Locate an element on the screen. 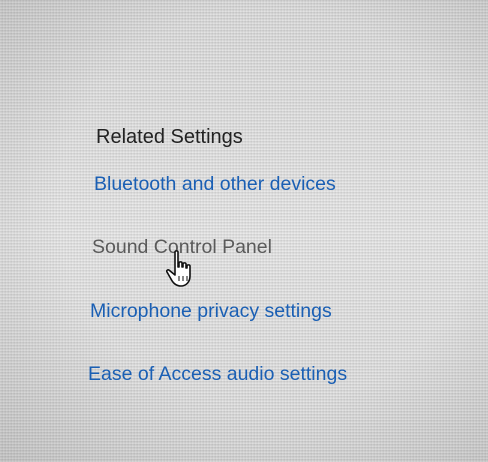 The image size is (488, 462). microphone-privacy-link: Microphone privacy settings is located at coordinates (211, 311).